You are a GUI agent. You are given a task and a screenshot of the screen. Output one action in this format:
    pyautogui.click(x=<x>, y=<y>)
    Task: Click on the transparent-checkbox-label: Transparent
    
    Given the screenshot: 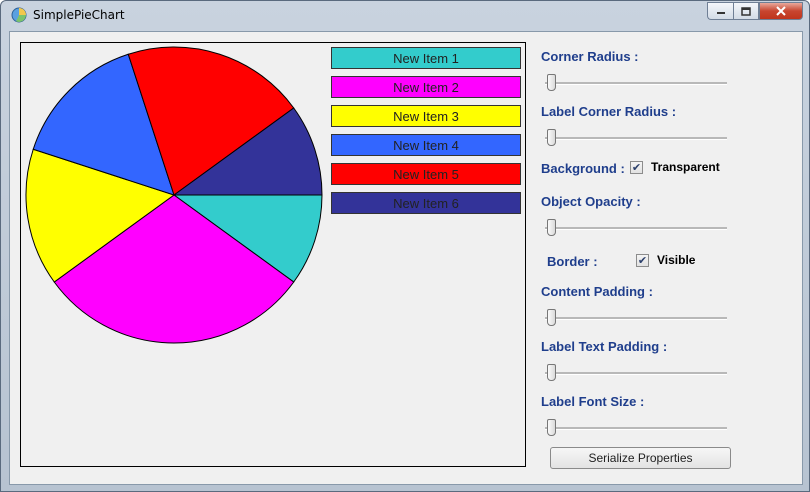 What is the action you would take?
    pyautogui.click(x=685, y=167)
    